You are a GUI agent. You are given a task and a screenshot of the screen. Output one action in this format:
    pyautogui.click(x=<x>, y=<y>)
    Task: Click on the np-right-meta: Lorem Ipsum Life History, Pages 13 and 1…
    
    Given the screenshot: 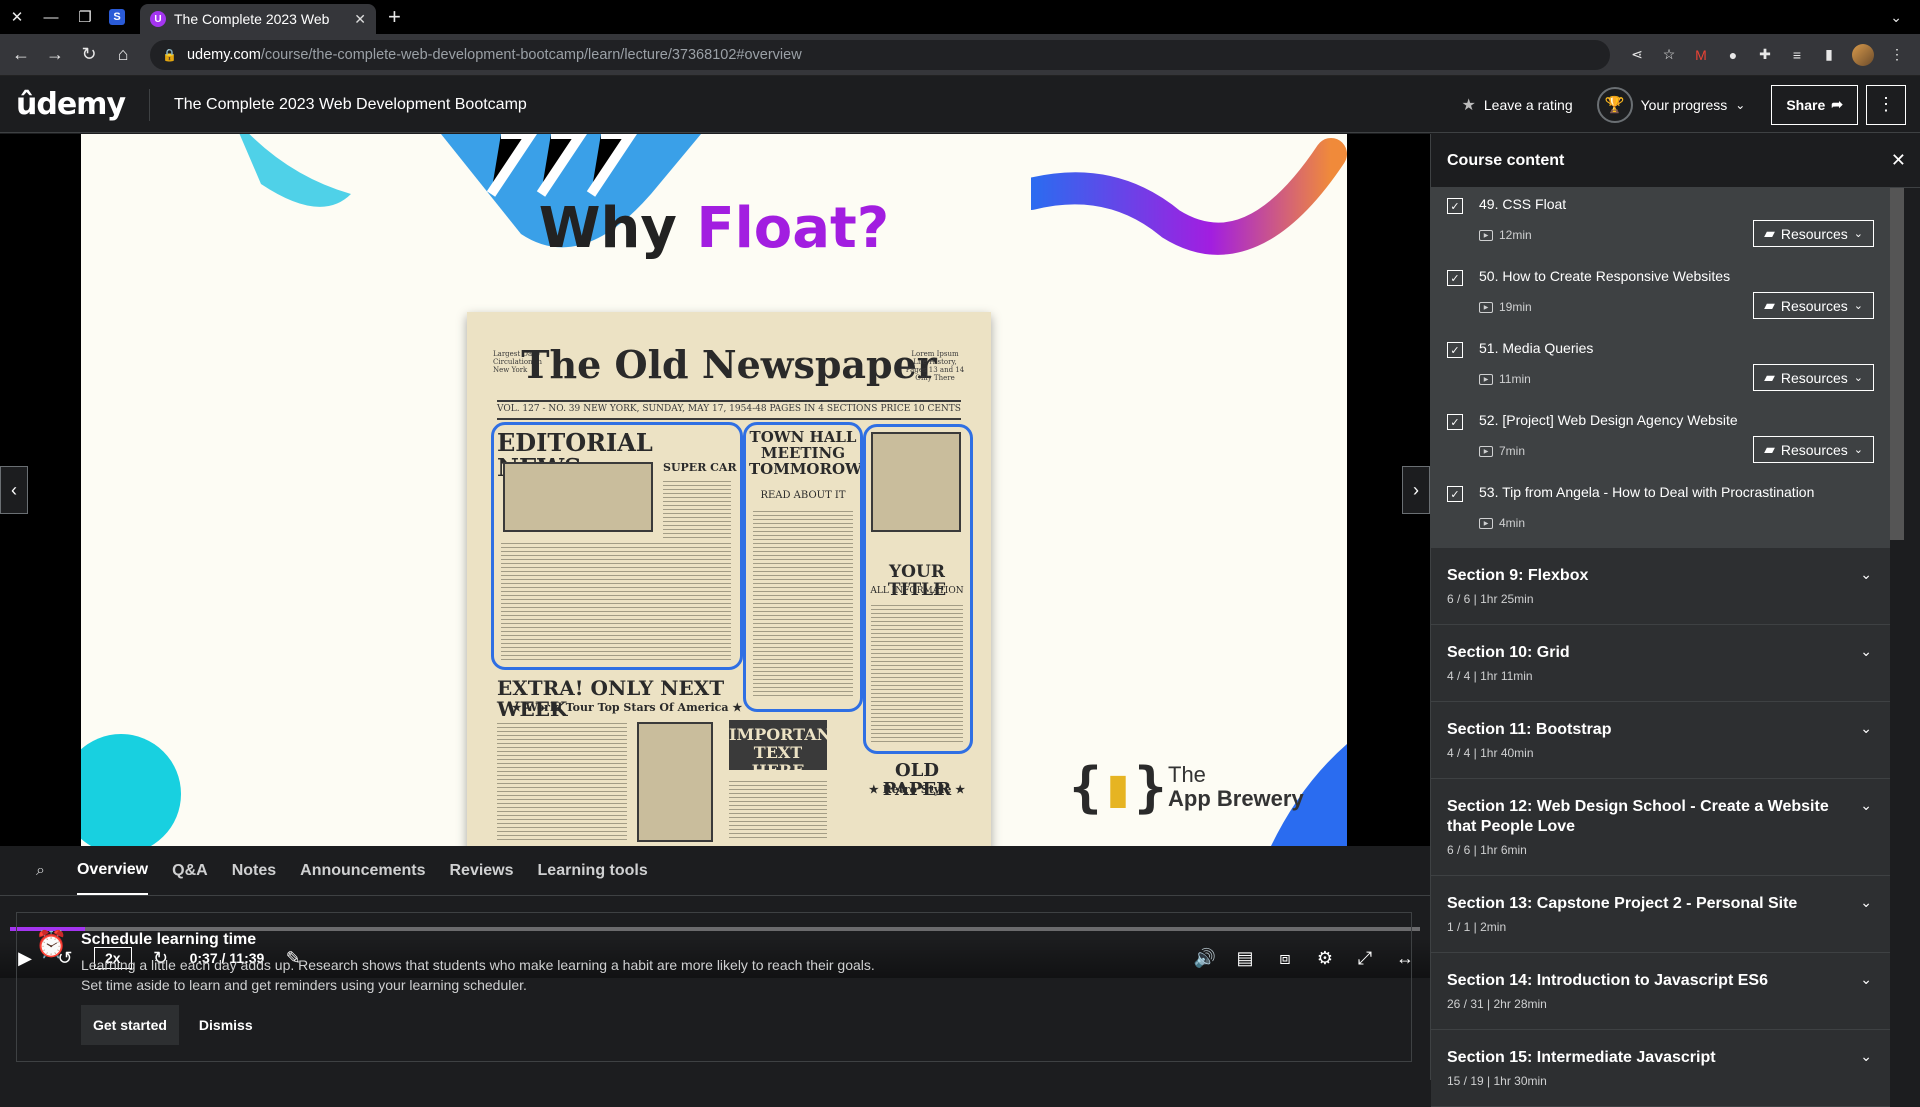 What is the action you would take?
    pyautogui.click(x=935, y=366)
    